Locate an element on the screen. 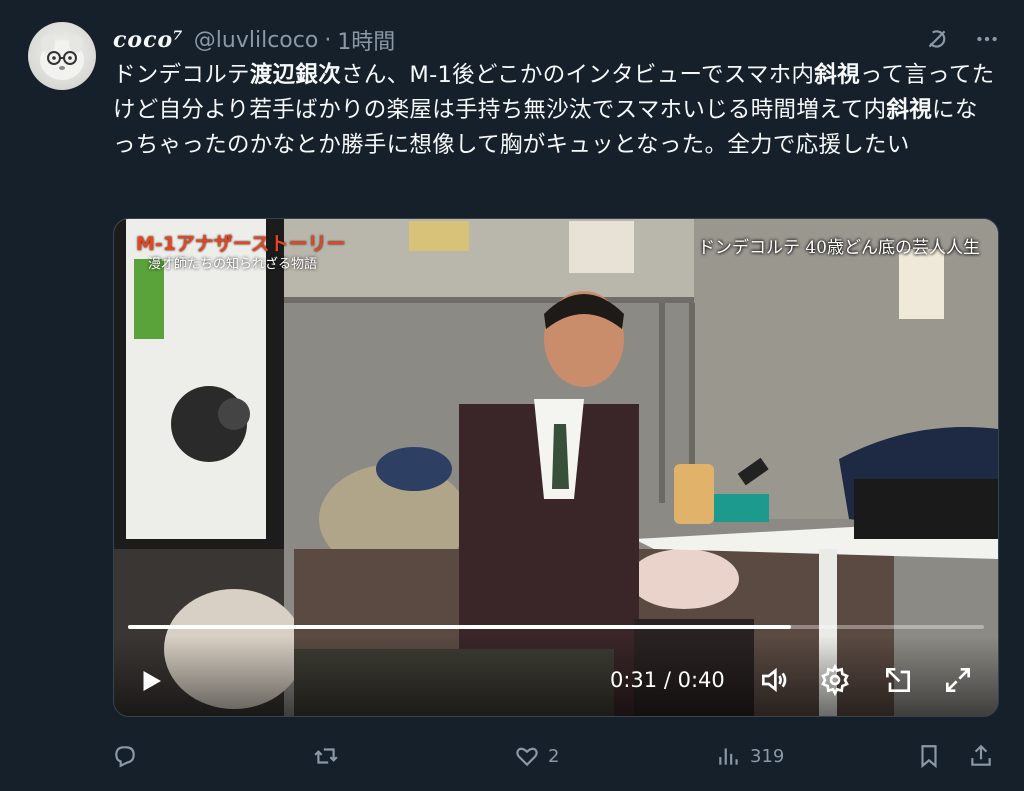 The image size is (1024, 791). like-count: 2 is located at coordinates (554, 756).